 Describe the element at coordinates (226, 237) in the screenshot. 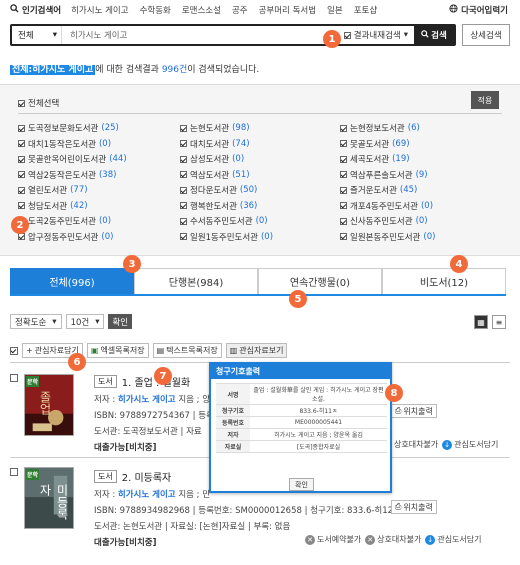

I see `library-filter-item: 일원1동주민도서관 (0)` at that location.